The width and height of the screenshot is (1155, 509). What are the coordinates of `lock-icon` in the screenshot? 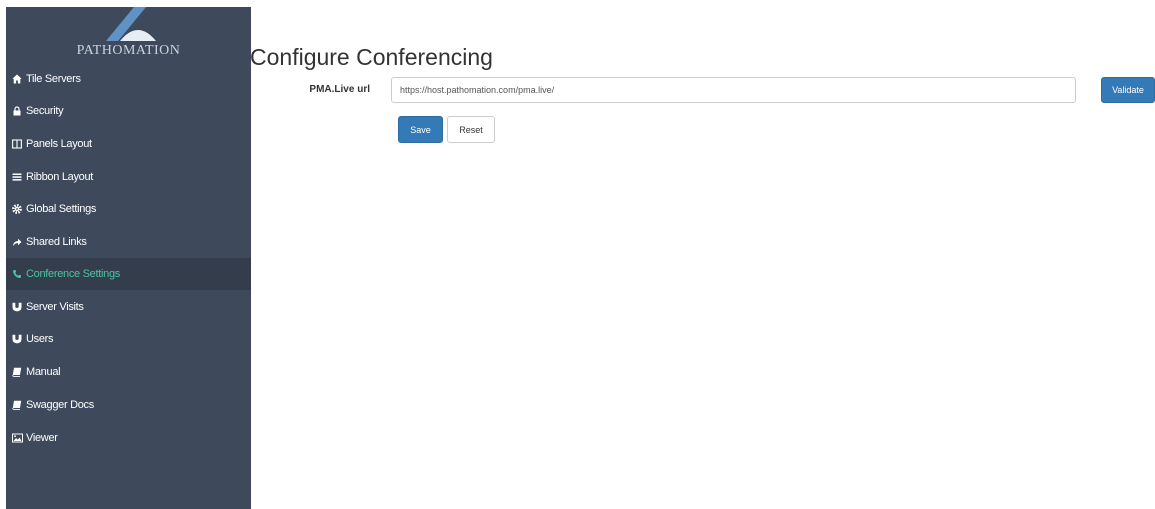 It's located at (17, 111).